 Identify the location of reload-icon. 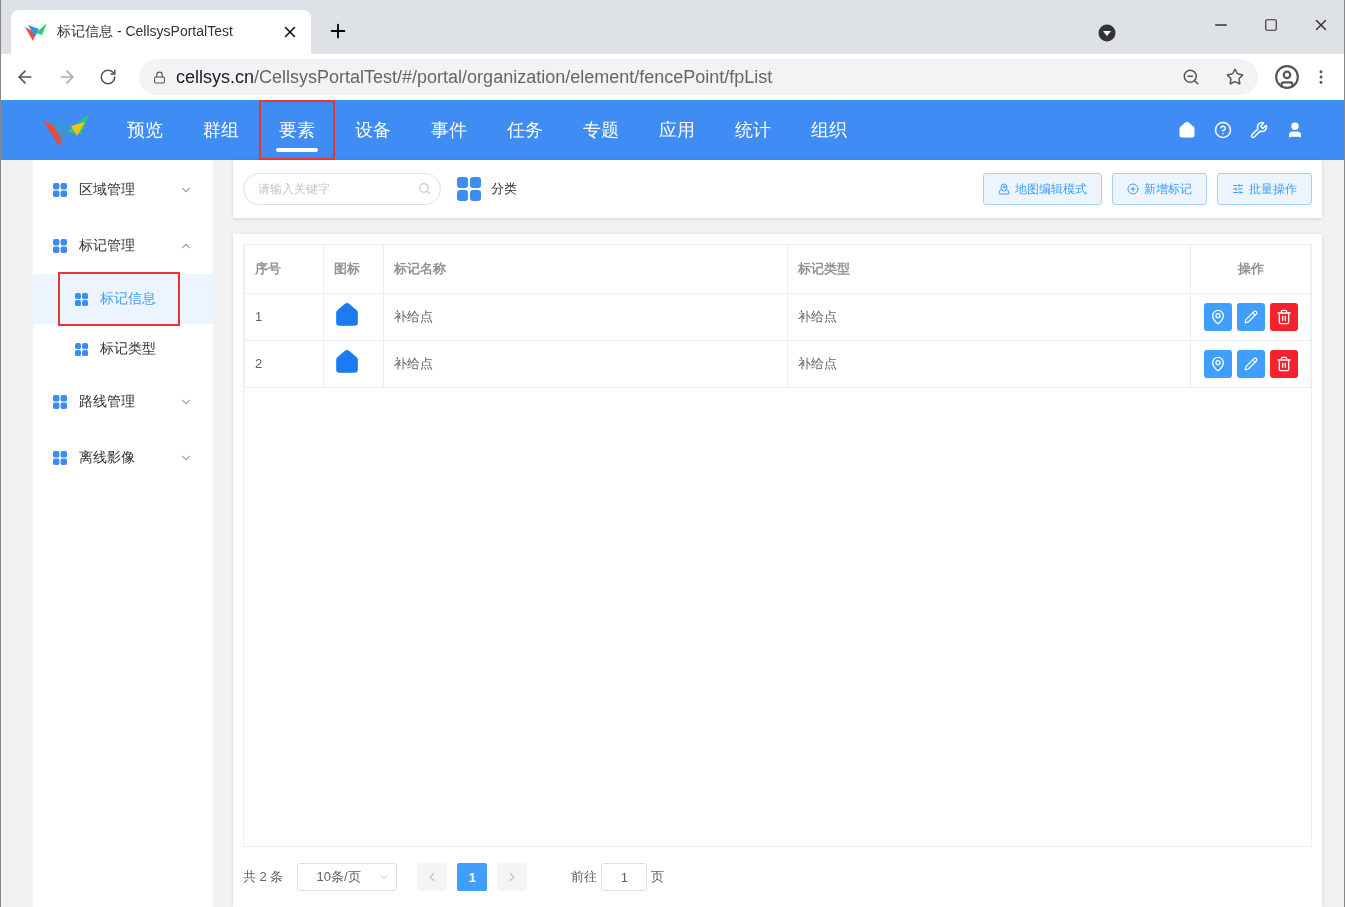
(108, 77).